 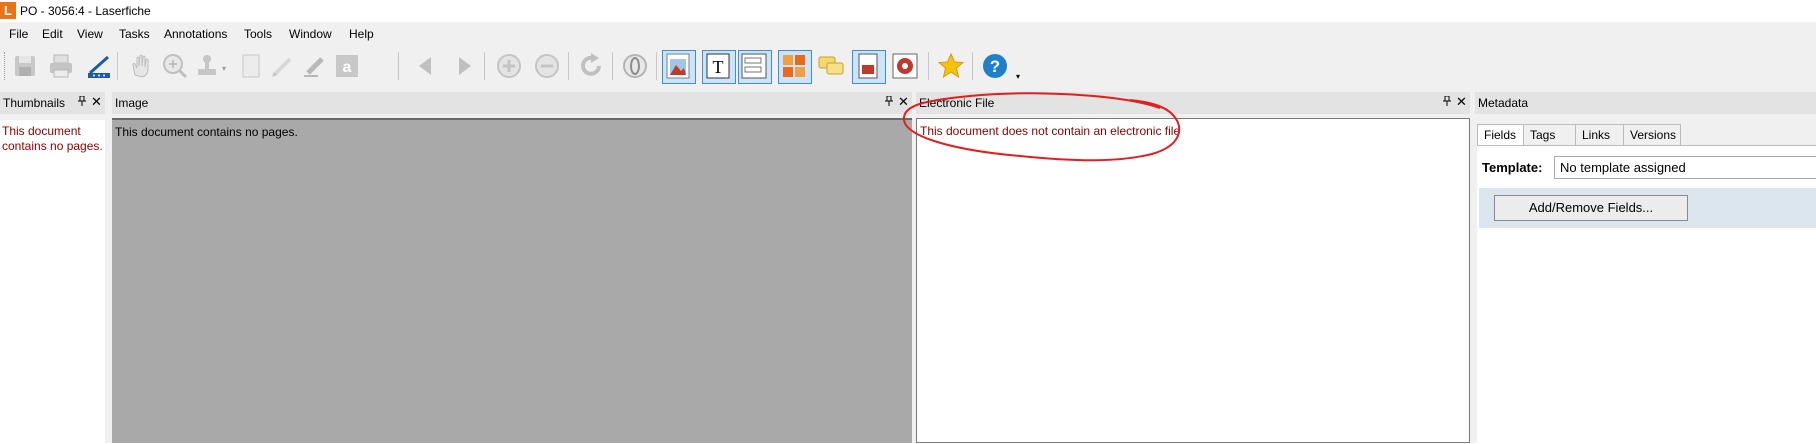 What do you see at coordinates (1512, 167) in the screenshot?
I see `template-label: Template:` at bounding box center [1512, 167].